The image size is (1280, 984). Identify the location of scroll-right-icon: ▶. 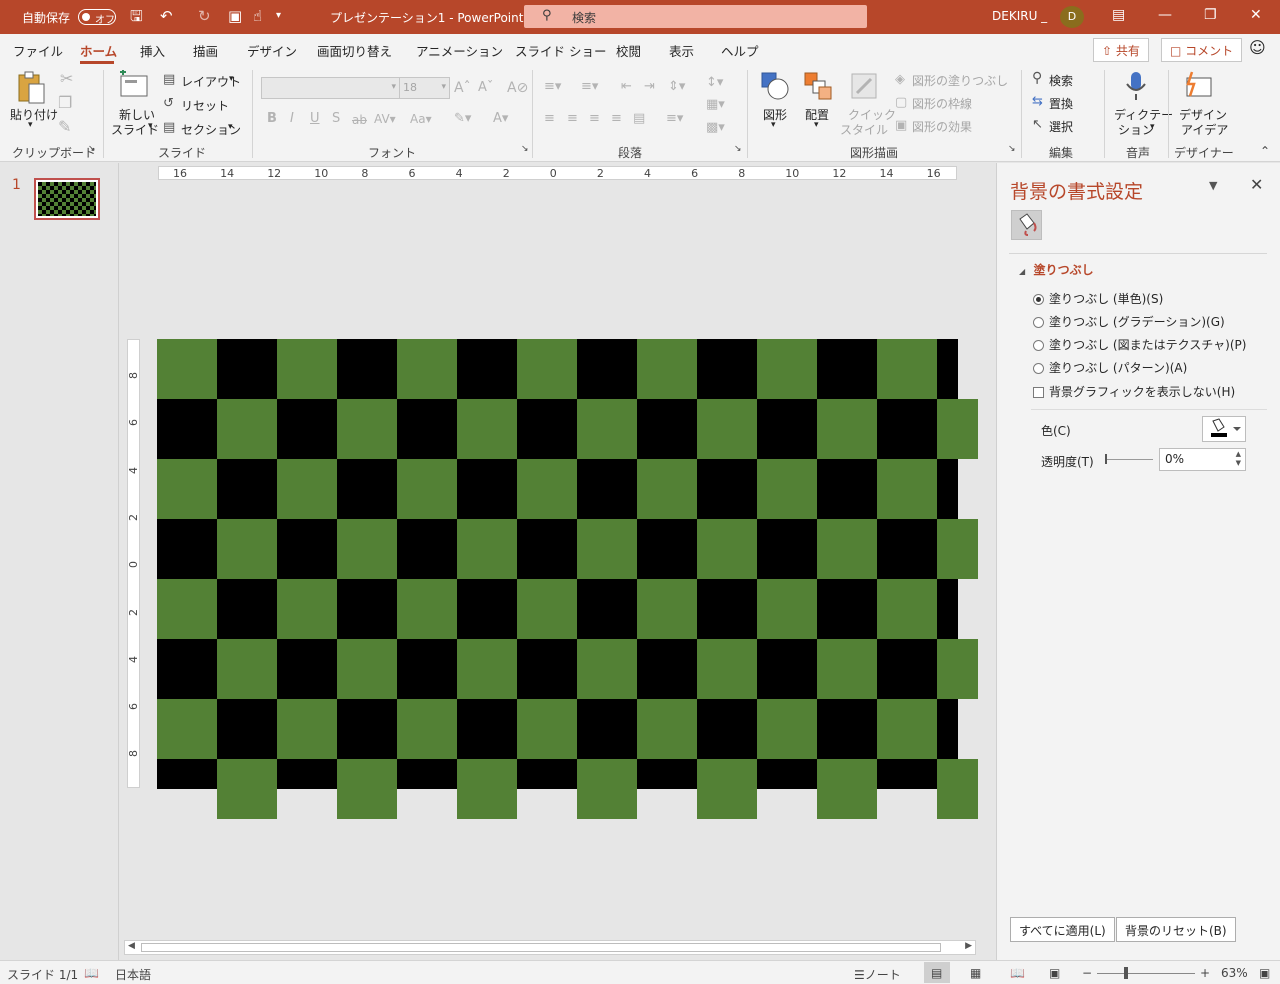
(968, 946).